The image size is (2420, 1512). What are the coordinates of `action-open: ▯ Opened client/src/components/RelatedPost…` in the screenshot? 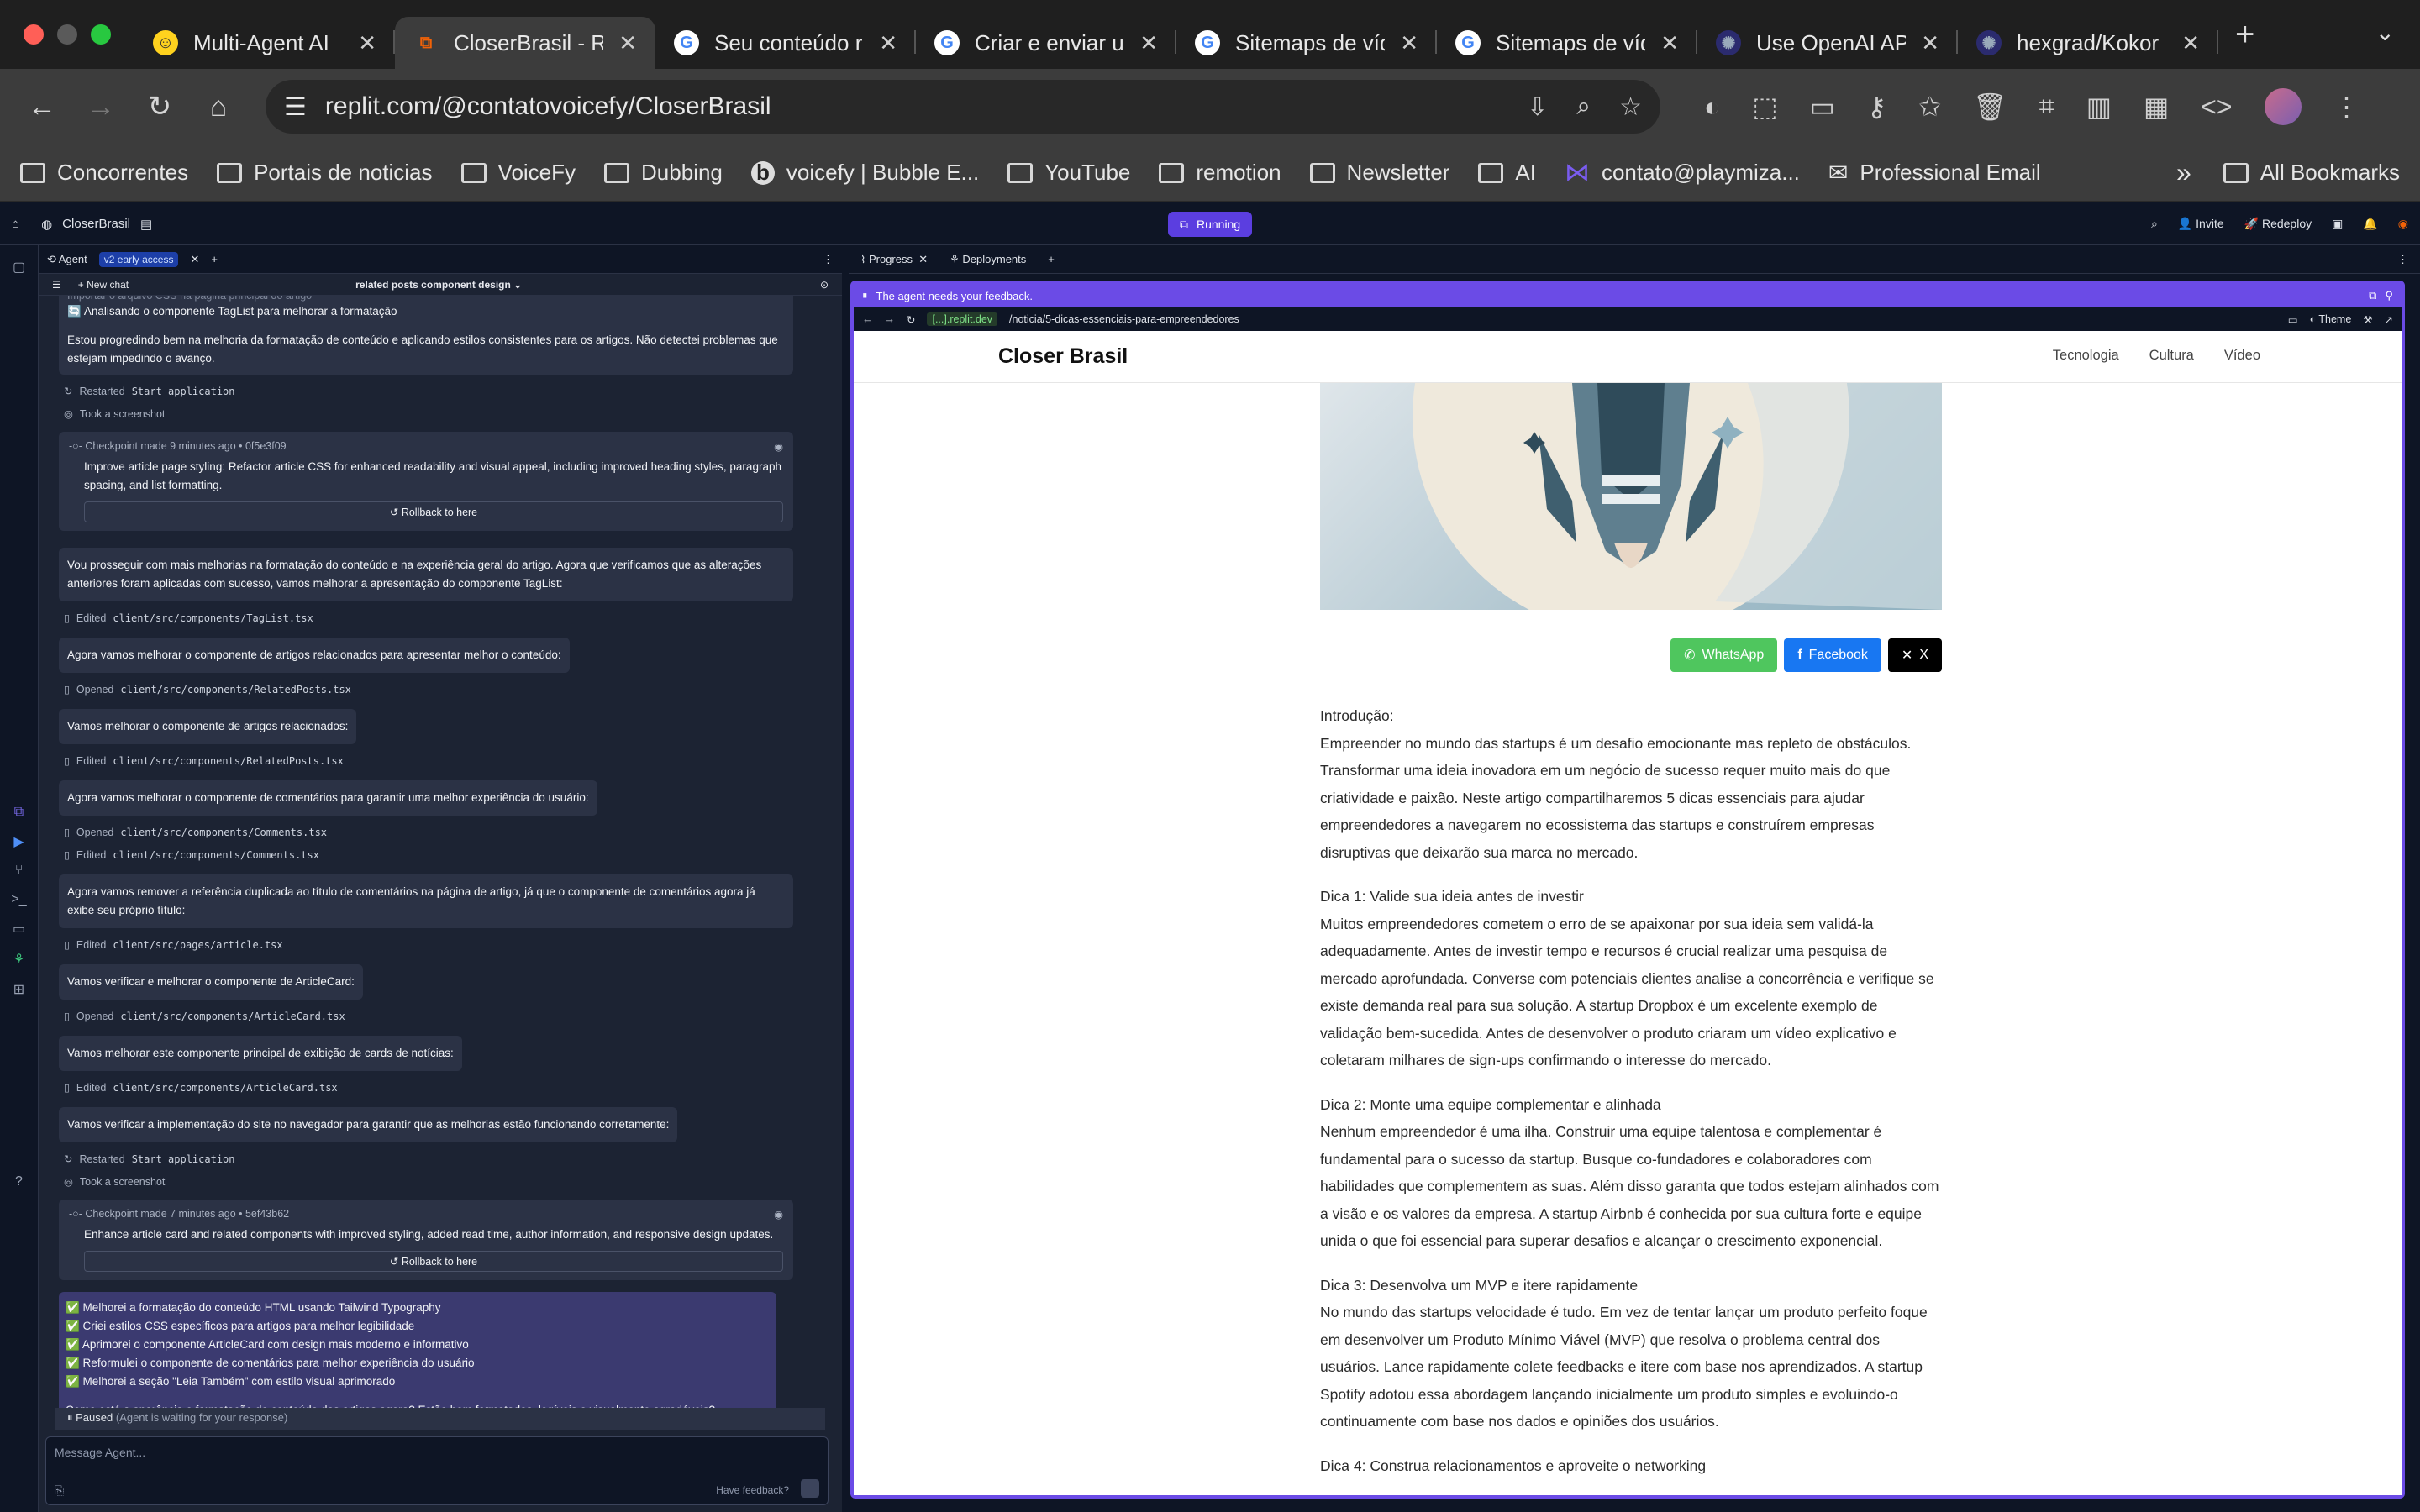 It's located at (453, 689).